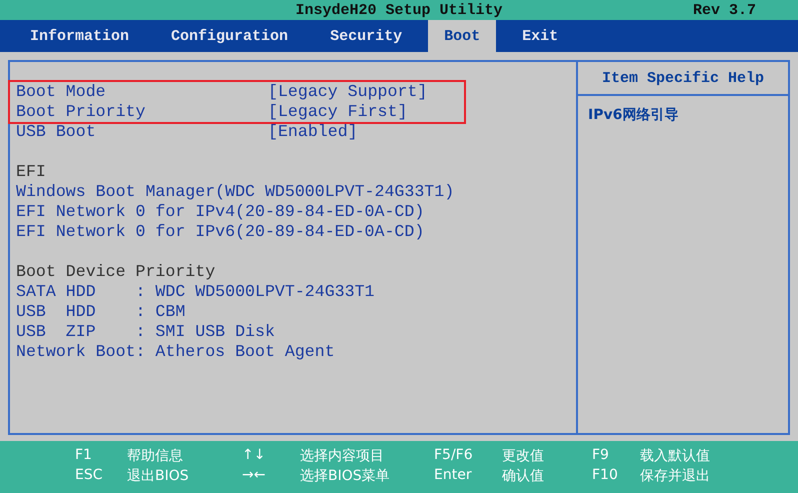 Image resolution: width=798 pixels, height=493 pixels. What do you see at coordinates (523, 476) in the screenshot?
I see `key-action: 确认值` at bounding box center [523, 476].